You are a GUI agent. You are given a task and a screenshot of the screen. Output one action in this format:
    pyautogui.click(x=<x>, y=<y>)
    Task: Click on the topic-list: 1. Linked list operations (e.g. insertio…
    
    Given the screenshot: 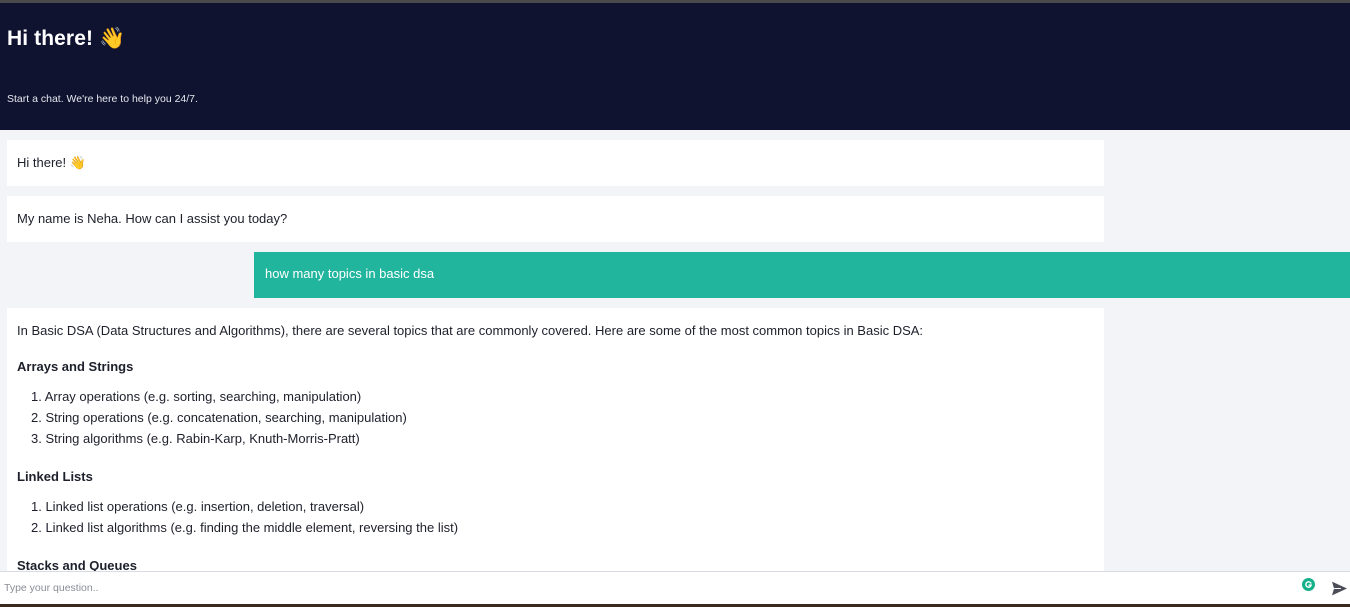 What is the action you would take?
    pyautogui.click(x=555, y=517)
    